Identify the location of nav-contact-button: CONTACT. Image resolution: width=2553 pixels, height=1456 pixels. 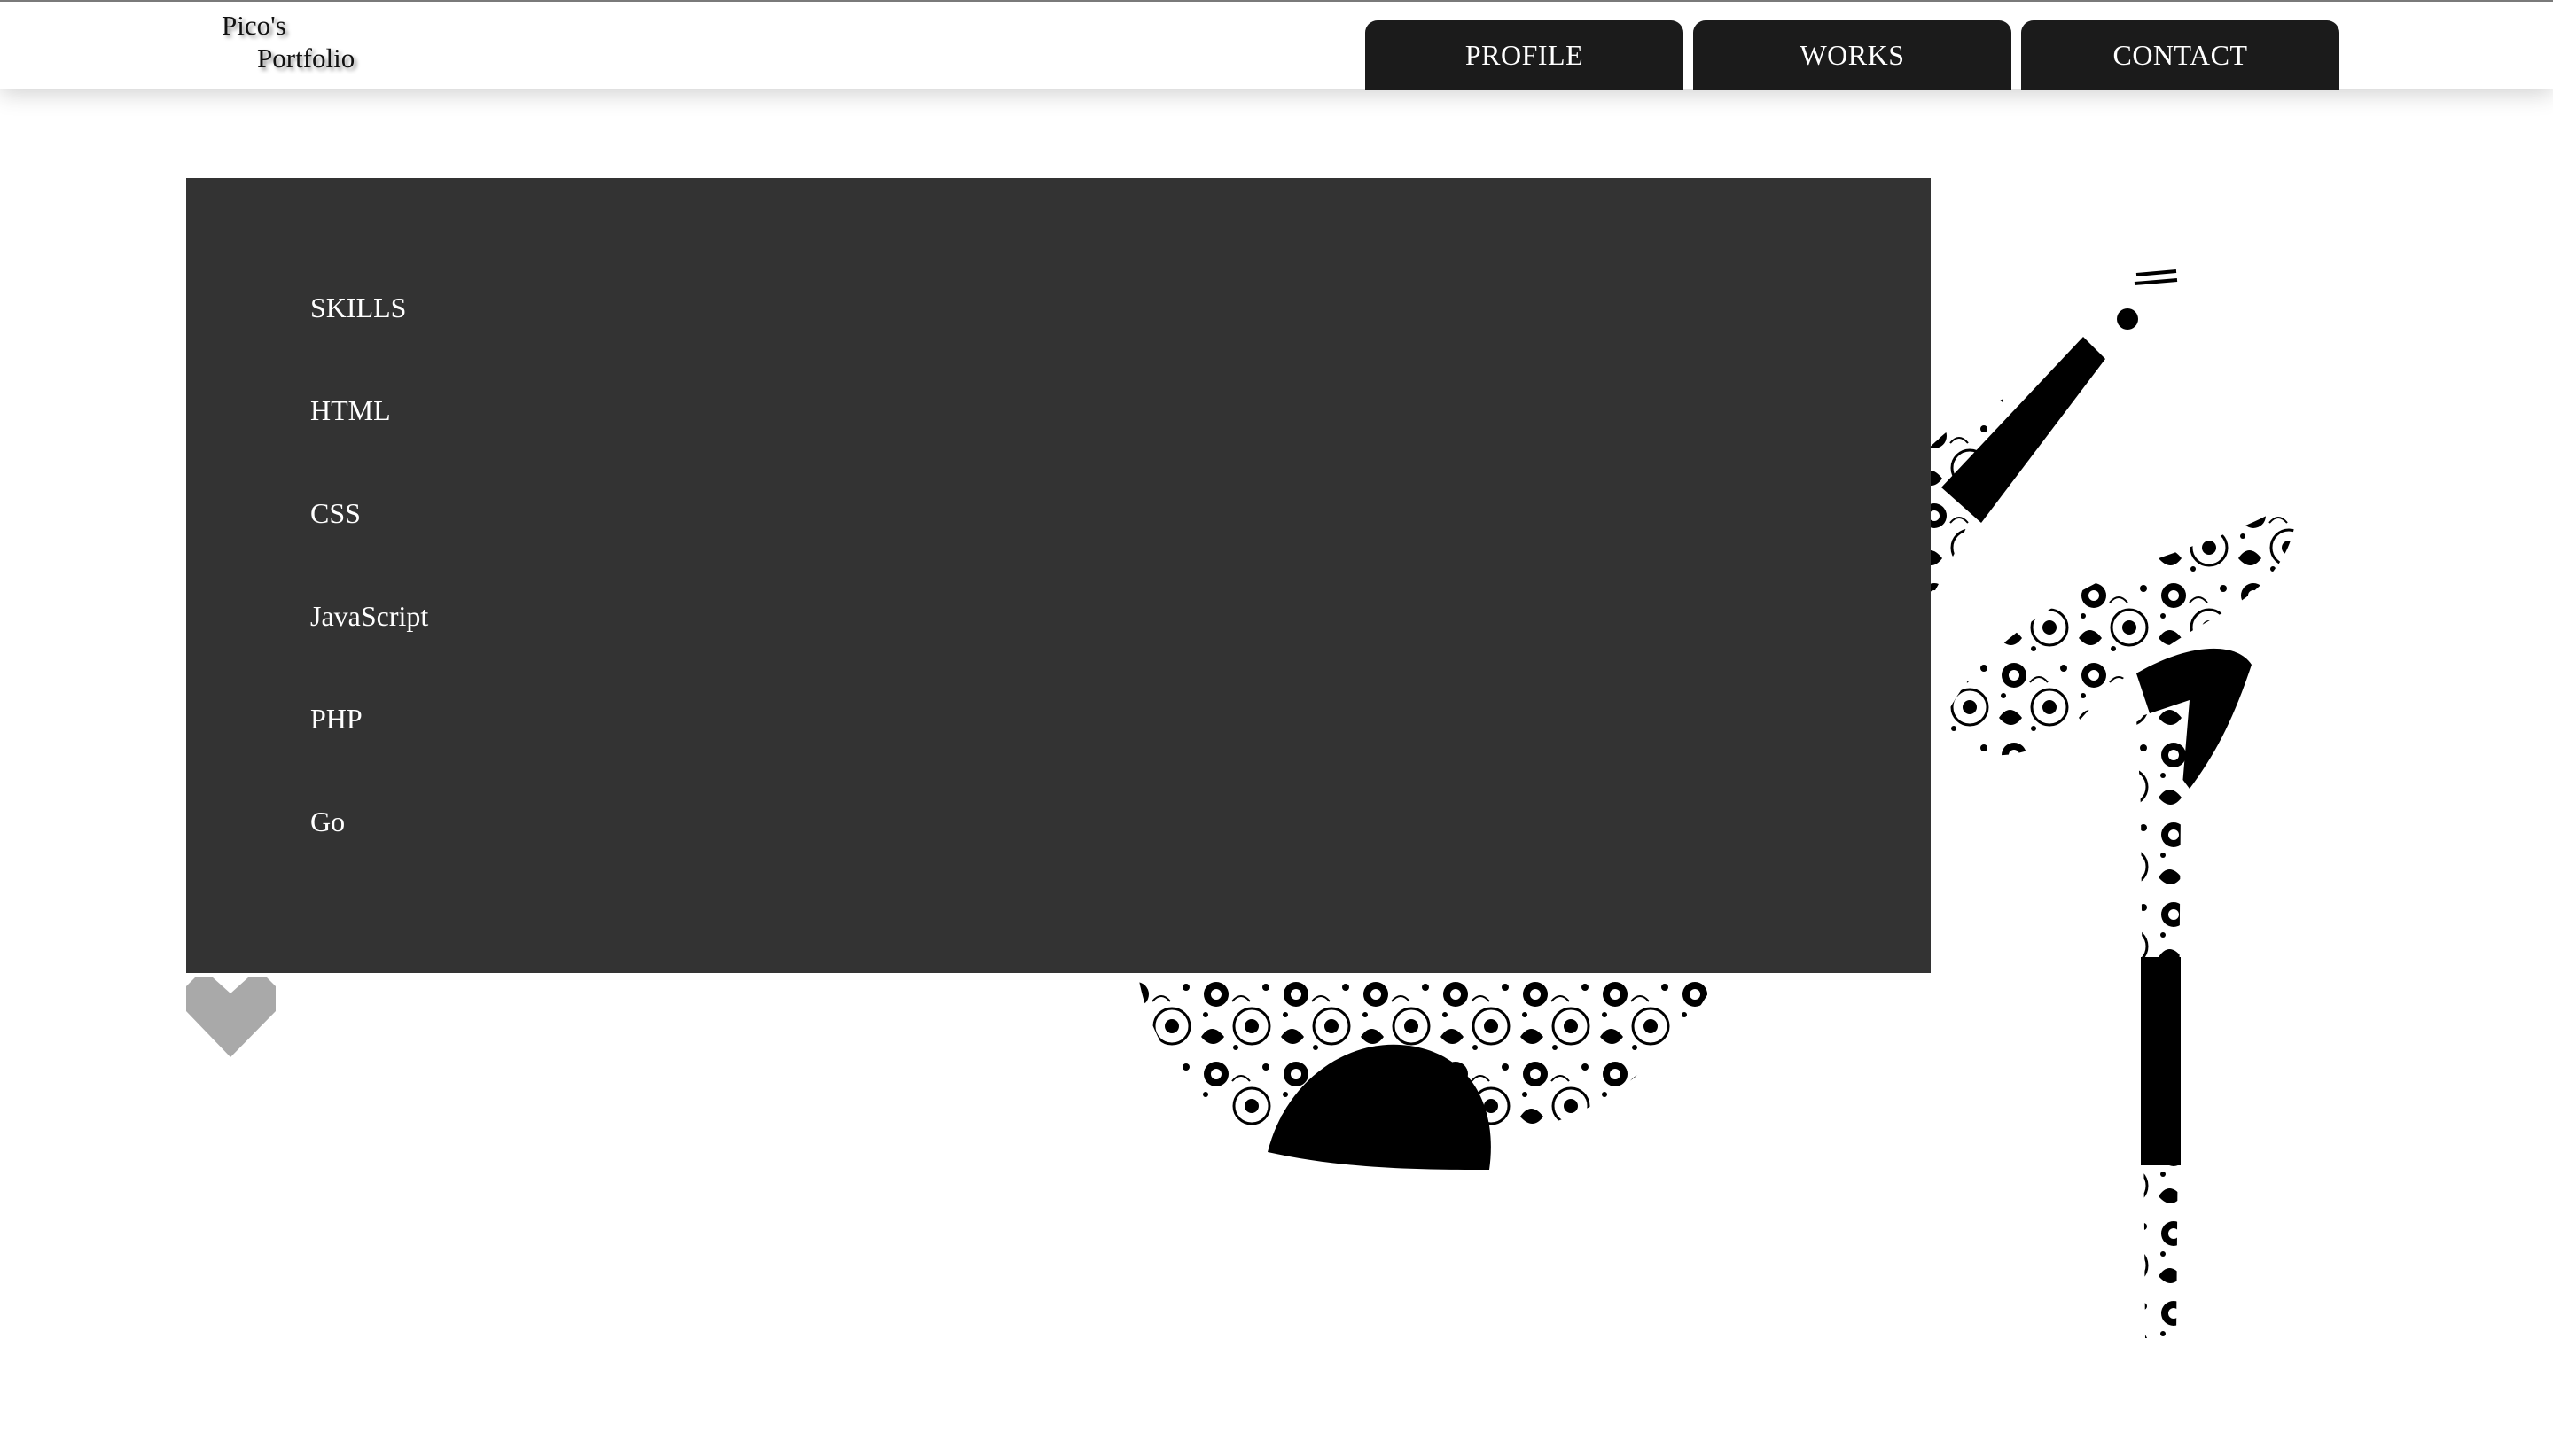
(2180, 55).